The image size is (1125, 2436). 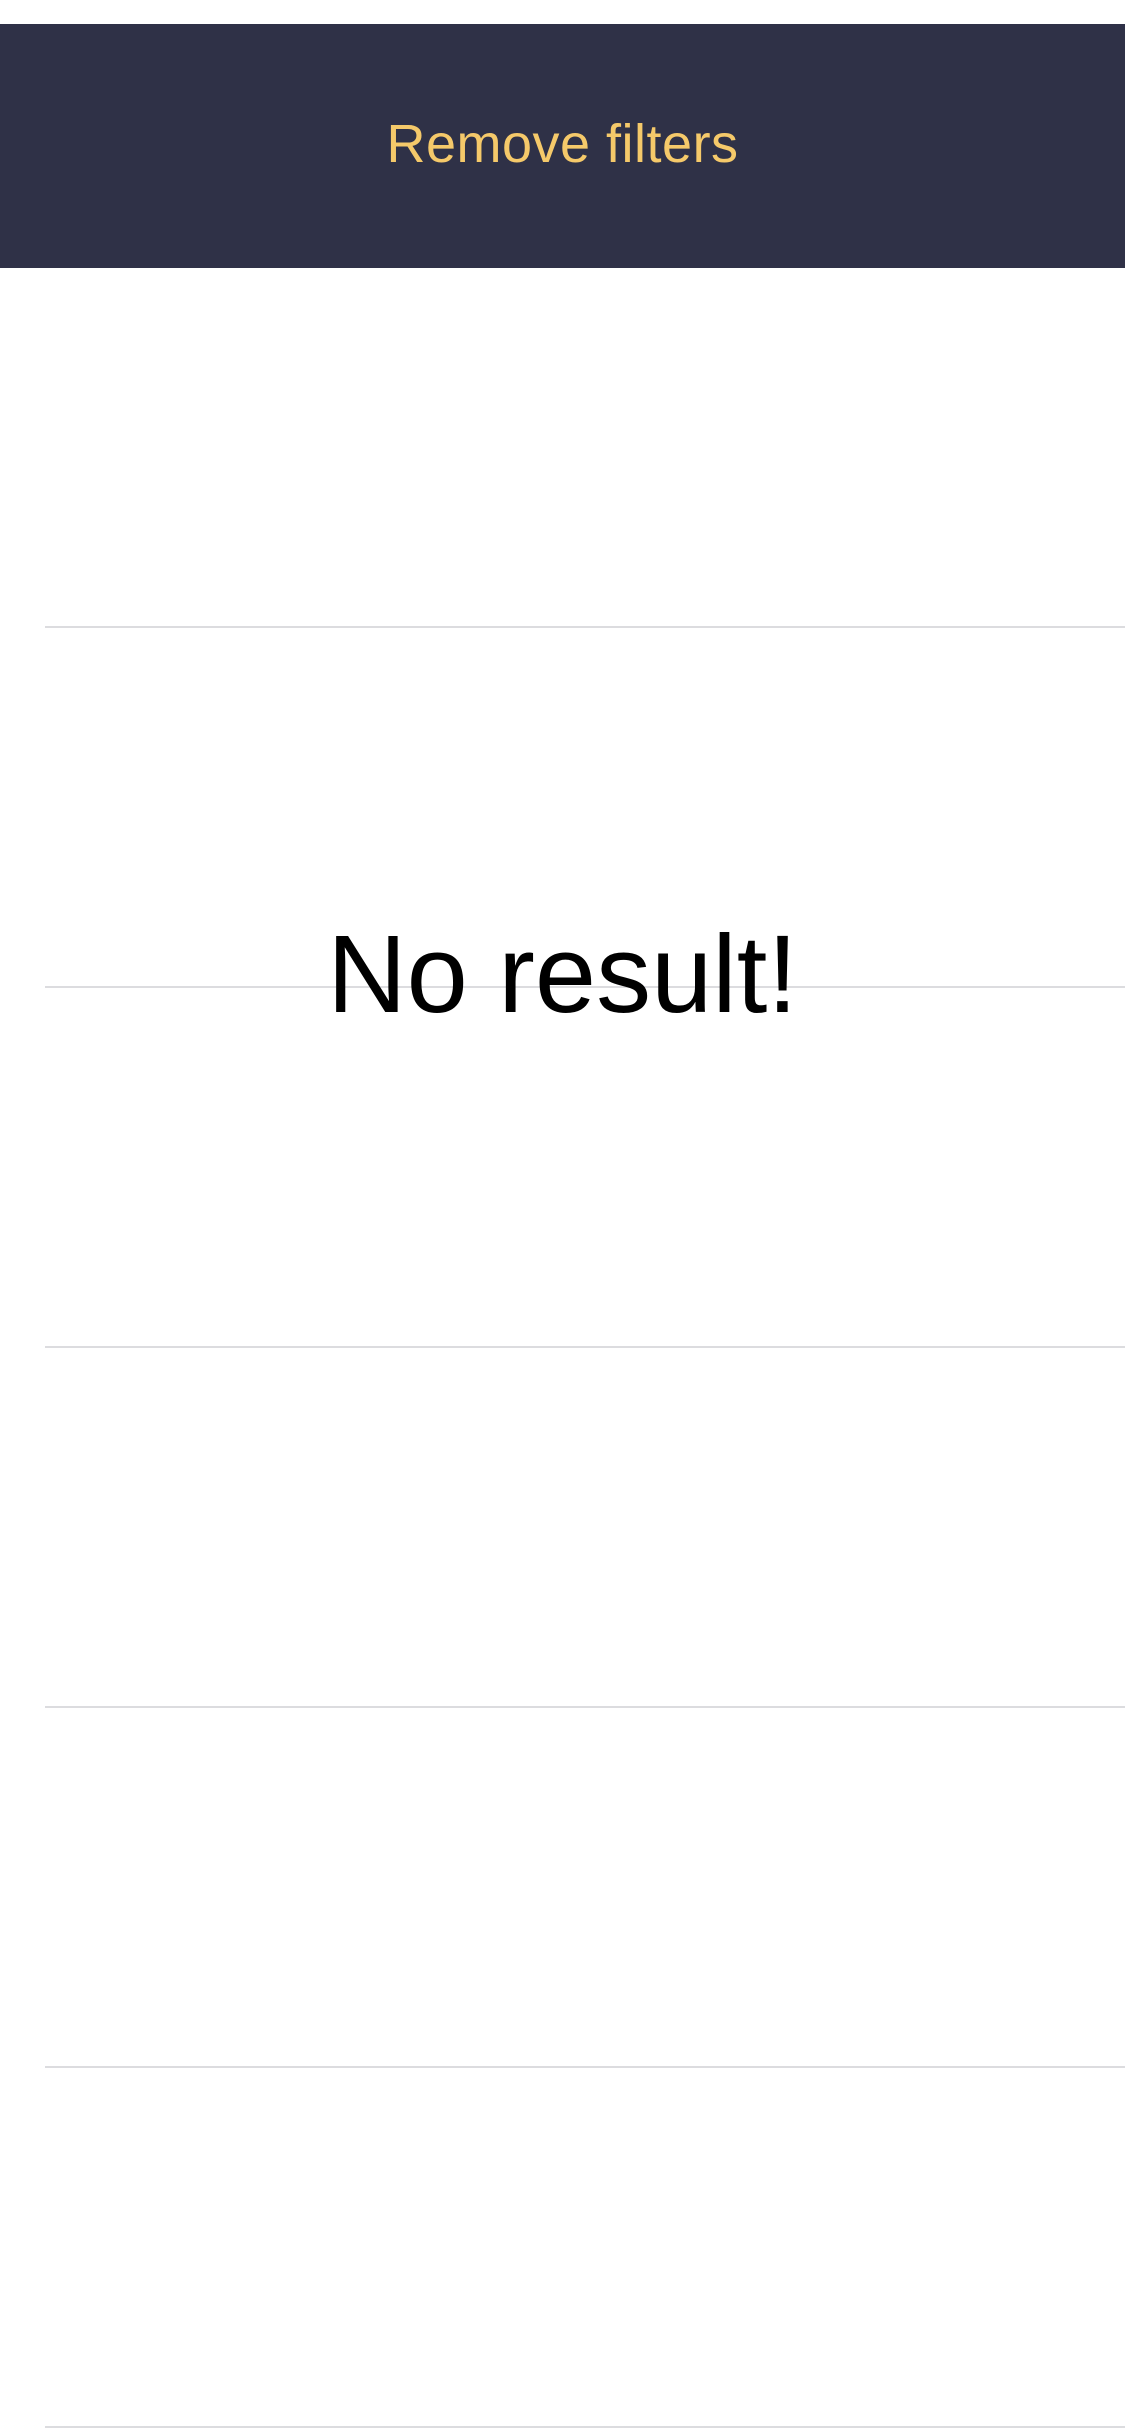 I want to click on remove-filters-button: Remove filters, so click(x=562, y=144).